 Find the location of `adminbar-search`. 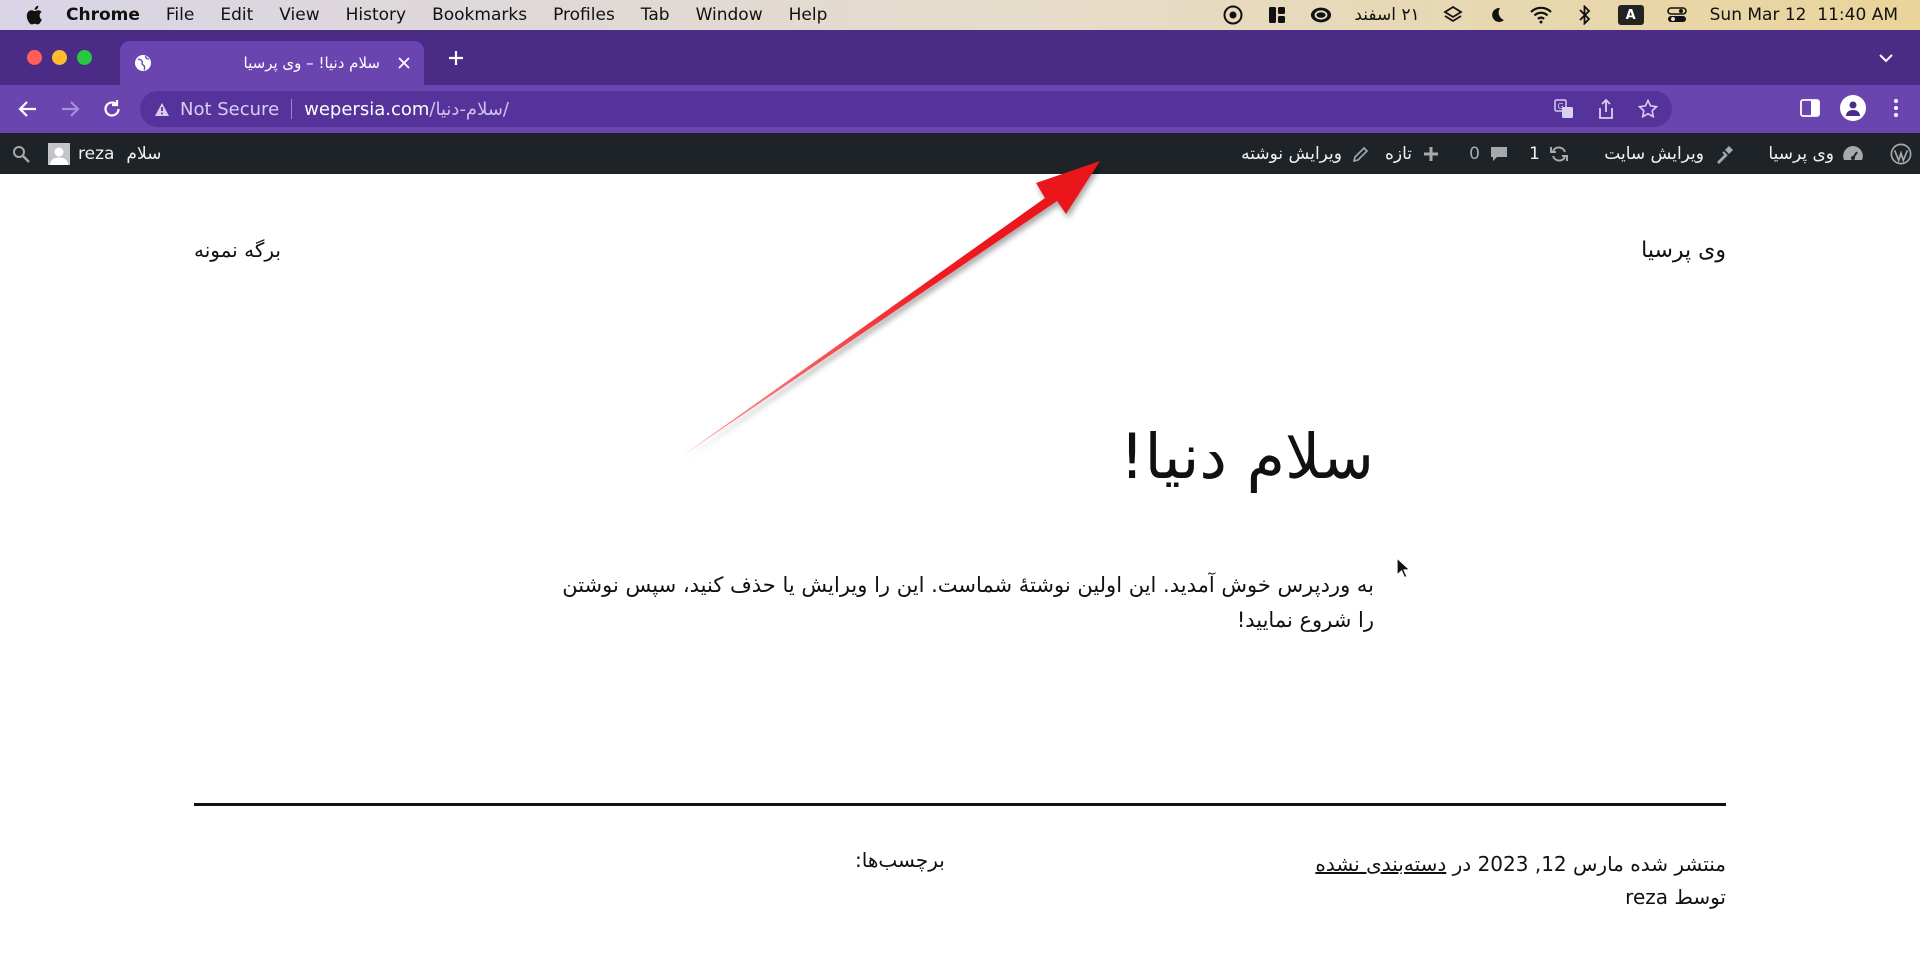

adminbar-search is located at coordinates (21, 153).